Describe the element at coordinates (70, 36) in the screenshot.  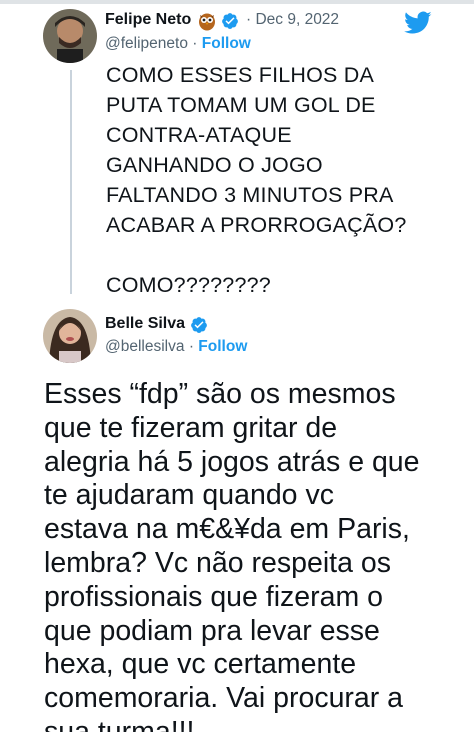
I see `felipe-neto-avatar` at that location.